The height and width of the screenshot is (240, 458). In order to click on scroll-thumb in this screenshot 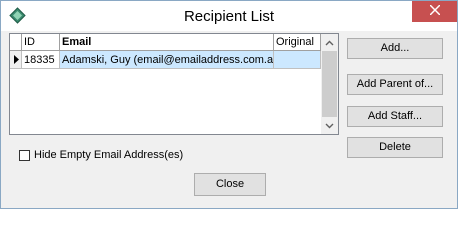, I will do `click(329, 84)`.